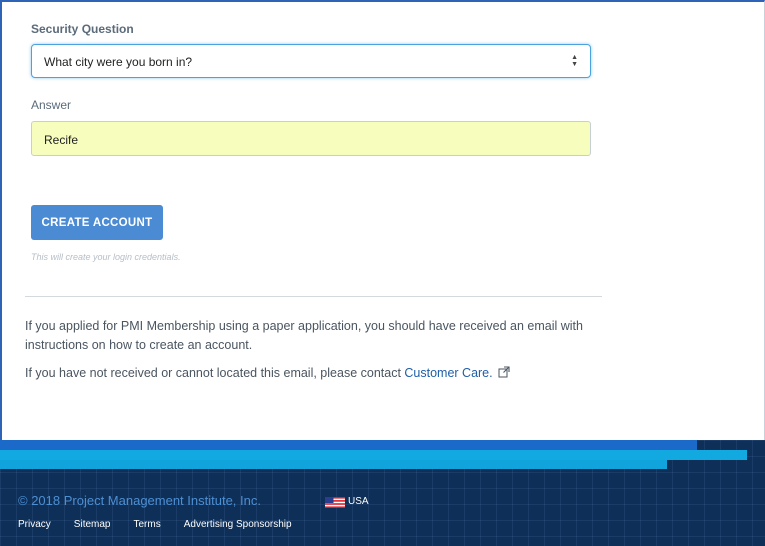  I want to click on footer-stripe-cyan, so click(333, 464).